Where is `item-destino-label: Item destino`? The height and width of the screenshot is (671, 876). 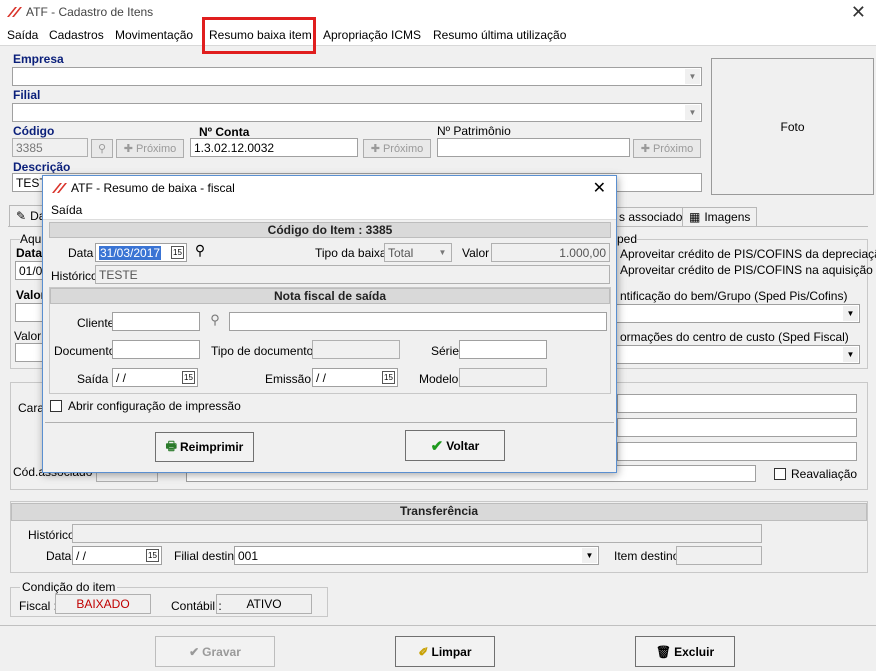
item-destino-label: Item destino is located at coordinates (647, 556).